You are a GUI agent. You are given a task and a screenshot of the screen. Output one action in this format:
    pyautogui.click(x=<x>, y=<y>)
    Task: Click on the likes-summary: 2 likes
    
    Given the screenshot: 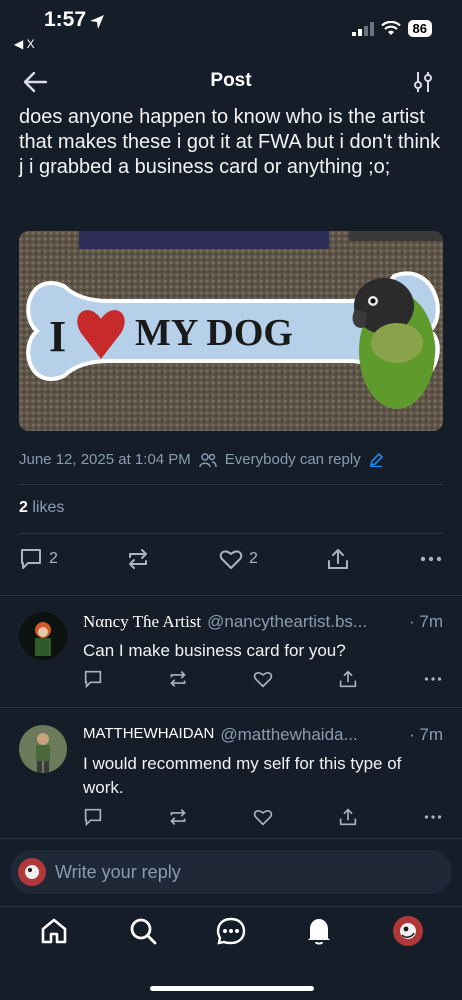 What is the action you would take?
    pyautogui.click(x=41, y=508)
    